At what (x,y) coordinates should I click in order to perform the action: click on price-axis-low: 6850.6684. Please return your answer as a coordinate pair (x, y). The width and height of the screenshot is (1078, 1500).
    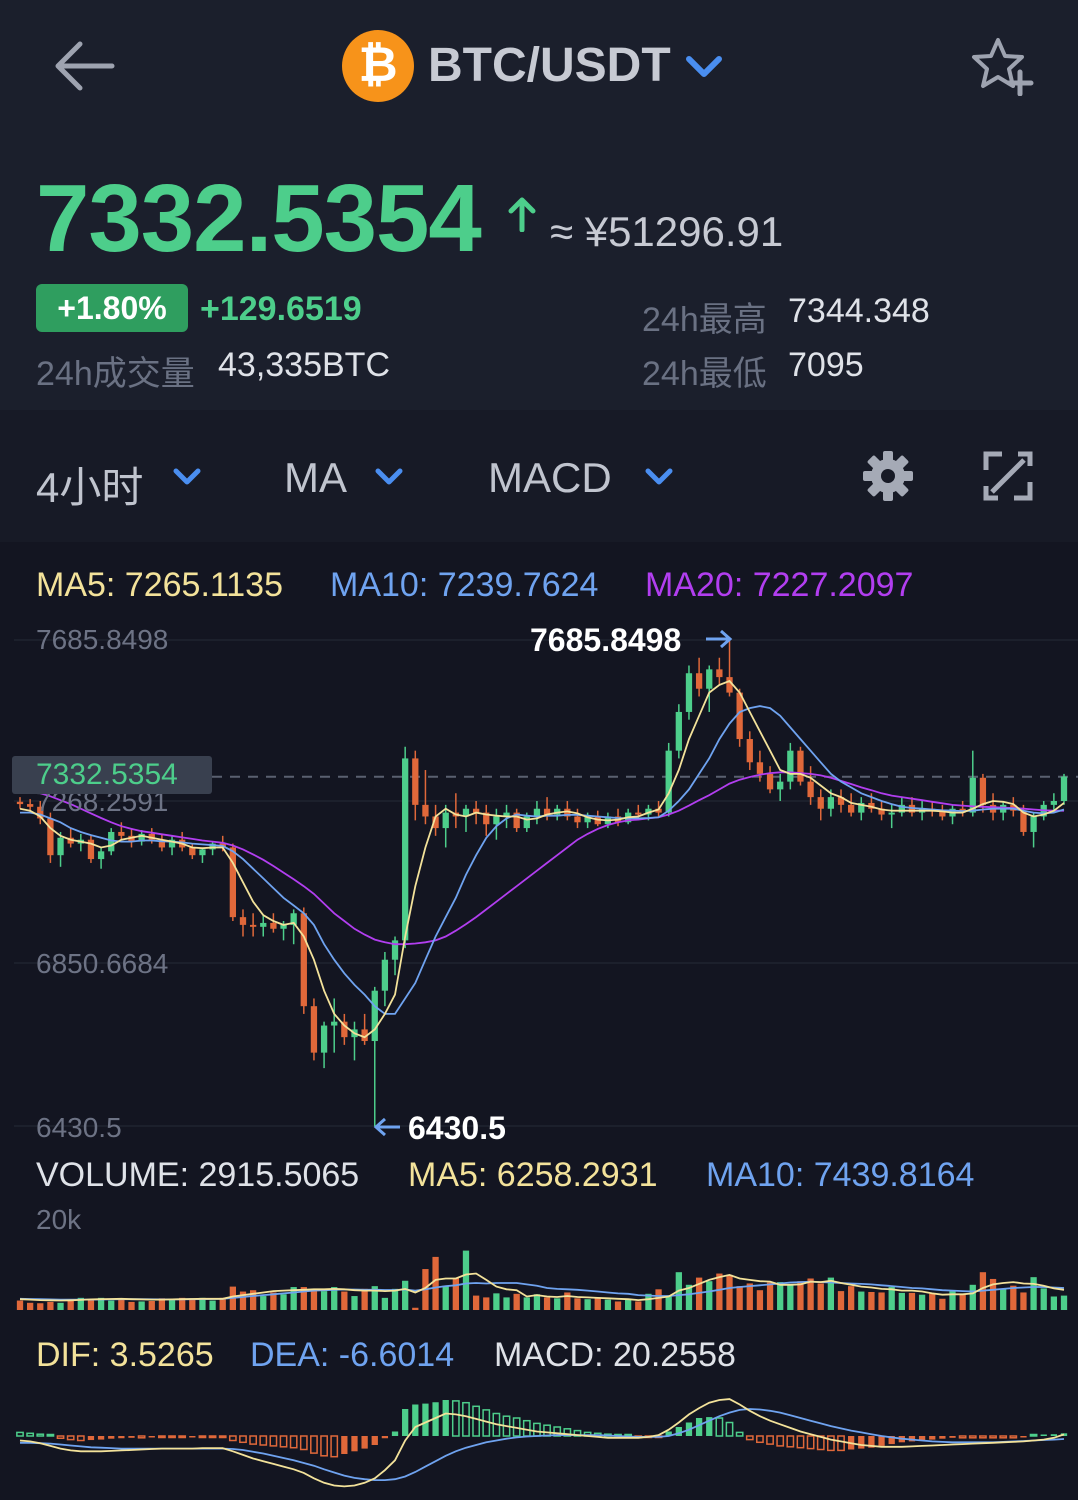
    Looking at the image, I should click on (102, 963).